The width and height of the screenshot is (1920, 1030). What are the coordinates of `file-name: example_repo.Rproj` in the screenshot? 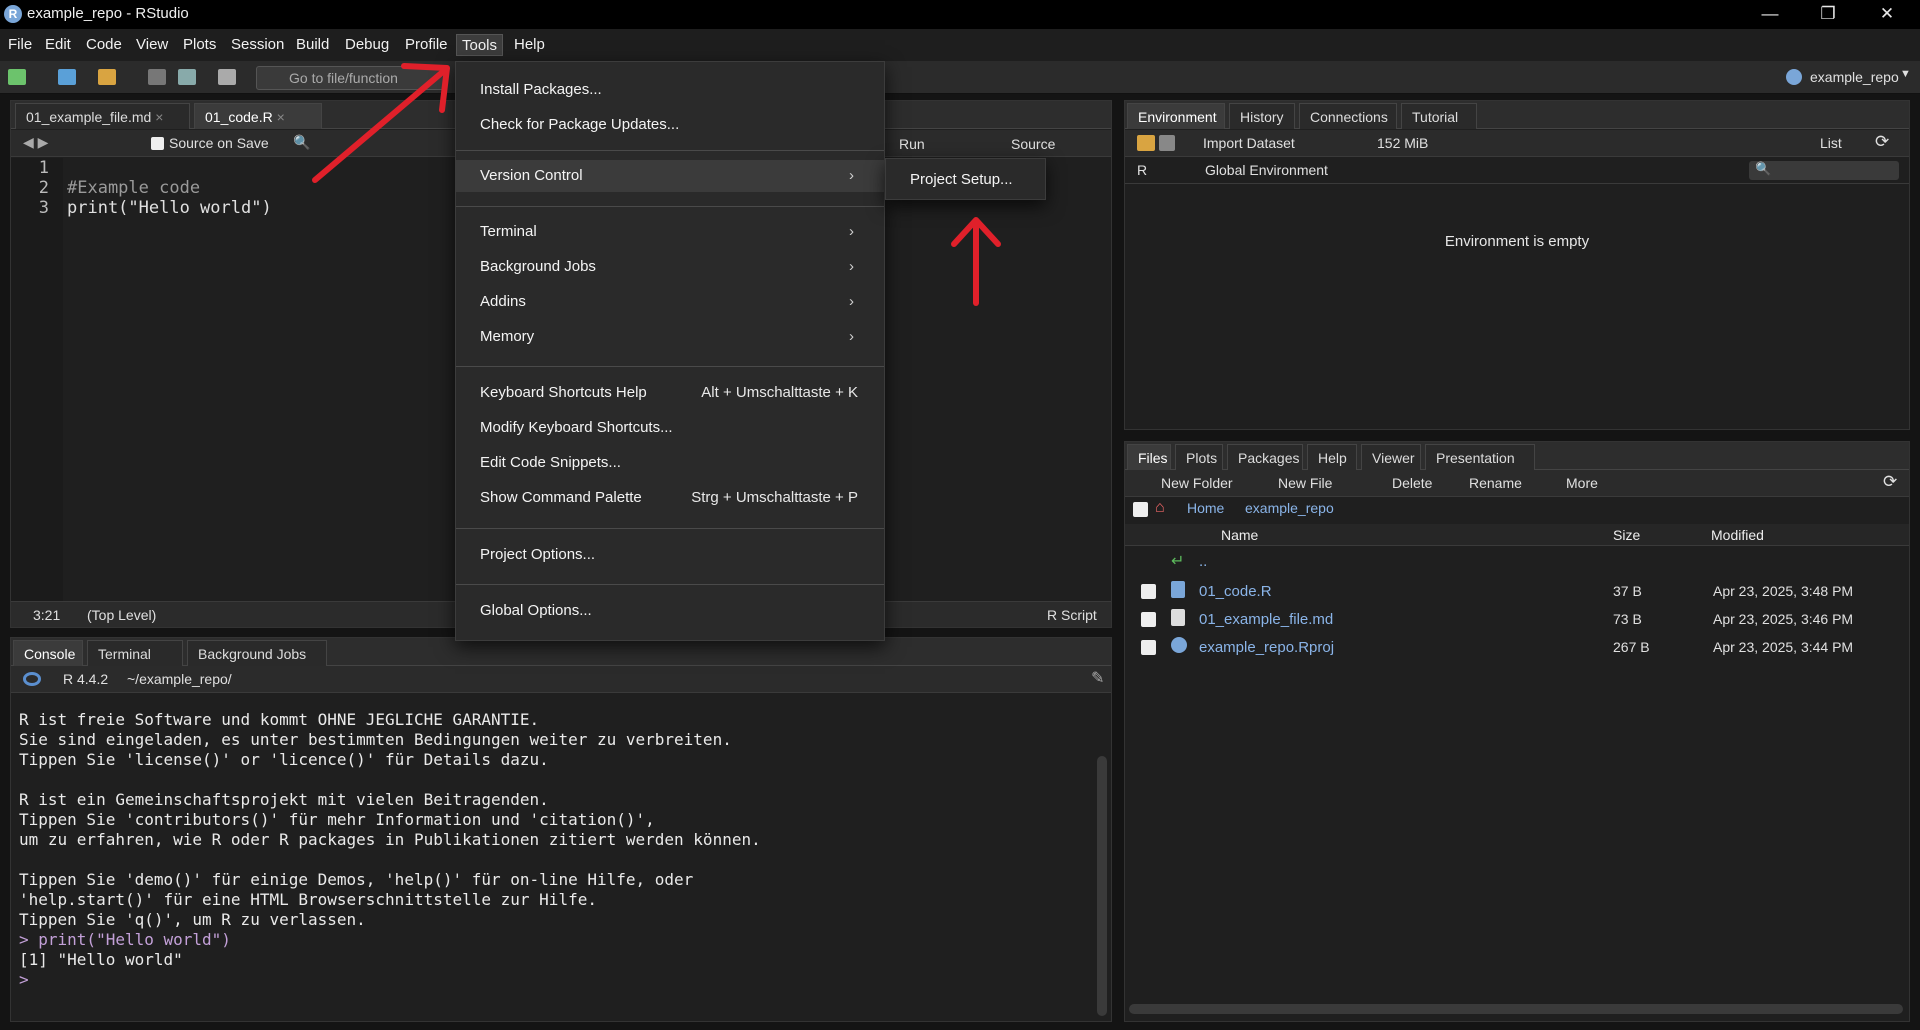 It's located at (1266, 647).